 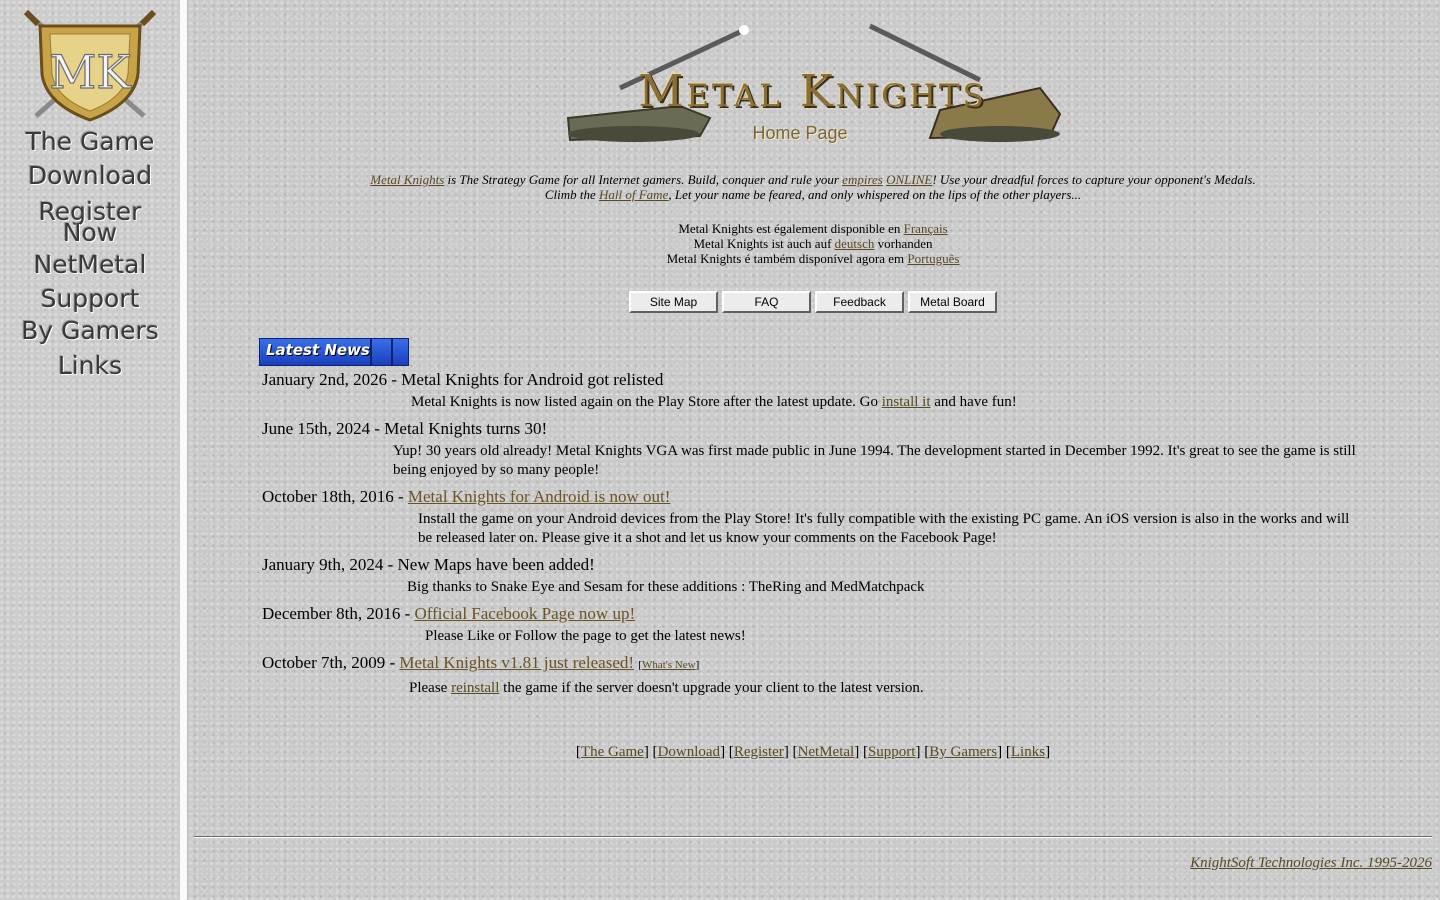 I want to click on footer-support-link: Support, so click(x=892, y=752).